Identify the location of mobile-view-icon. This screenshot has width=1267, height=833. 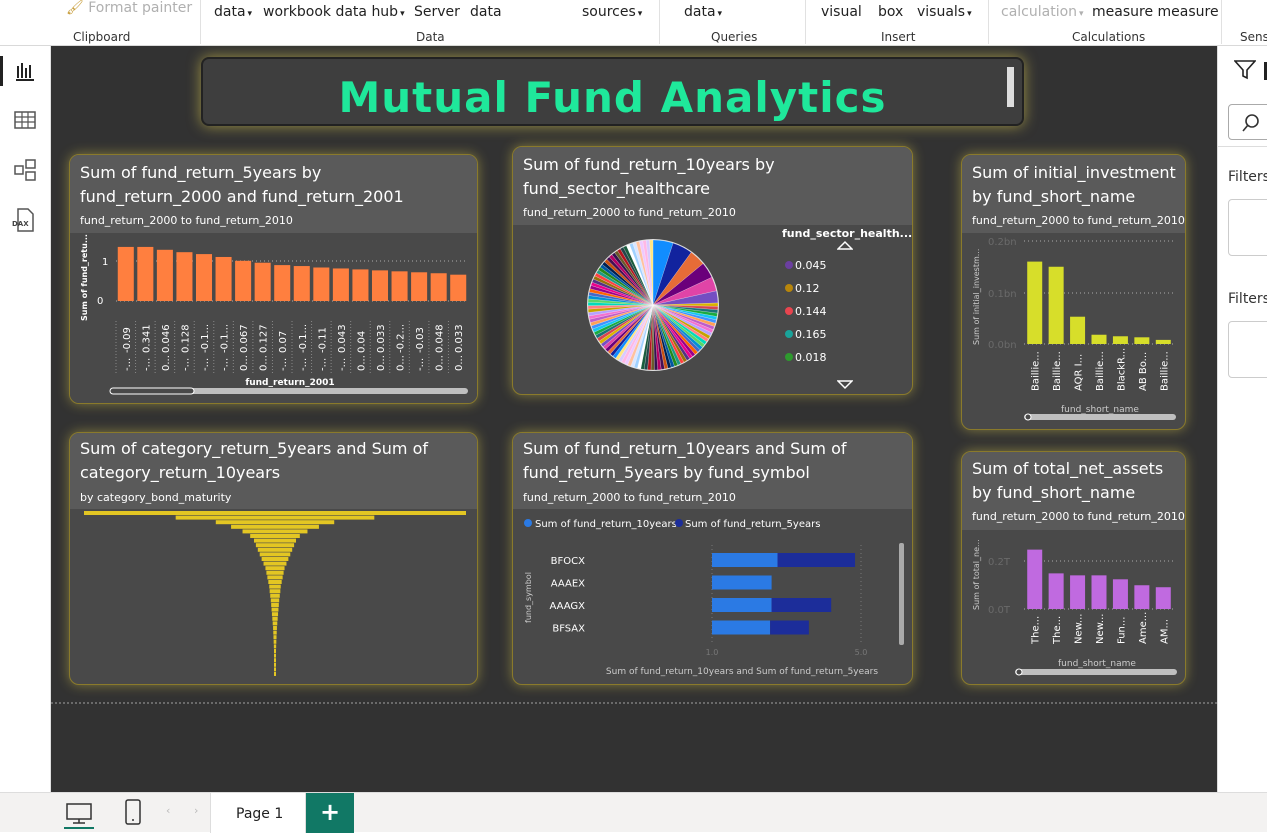
(133, 814).